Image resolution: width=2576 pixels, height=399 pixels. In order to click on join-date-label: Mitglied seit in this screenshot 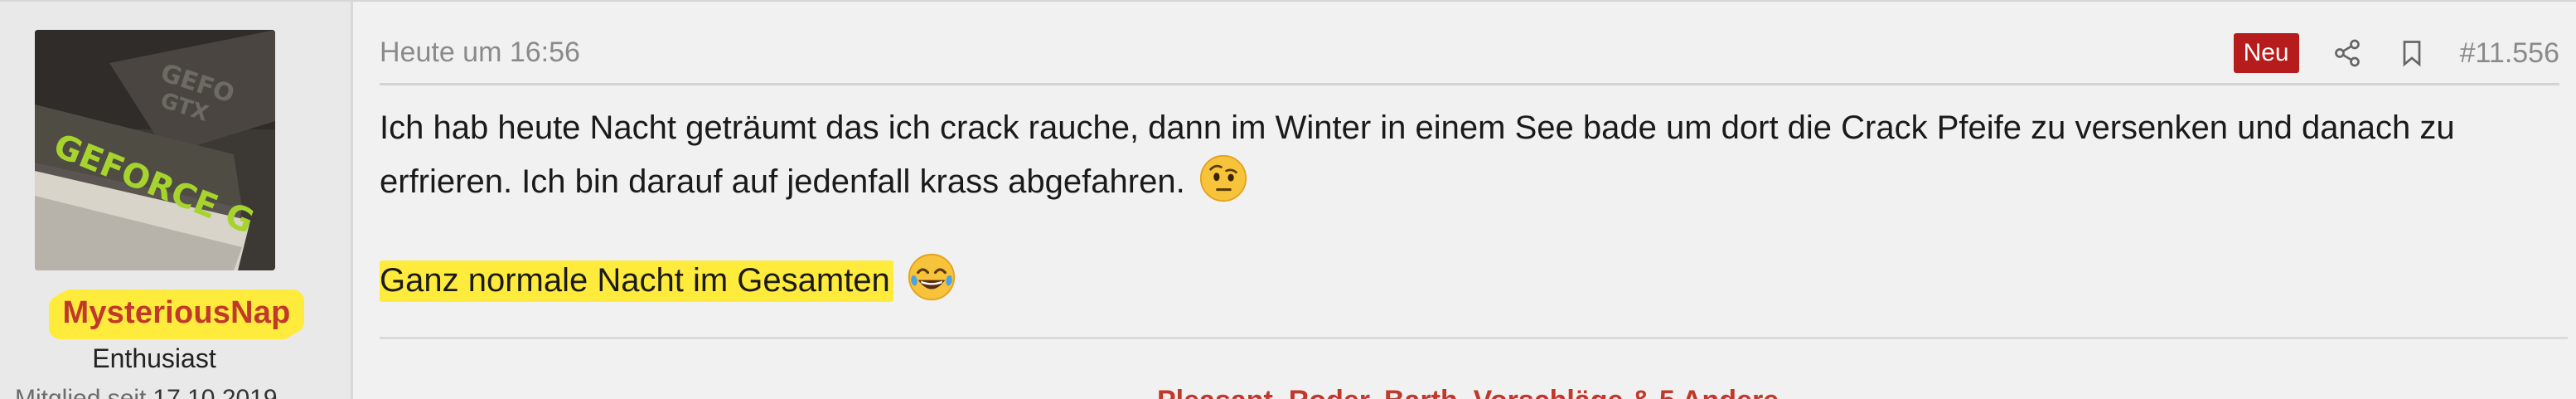, I will do `click(81, 392)`.